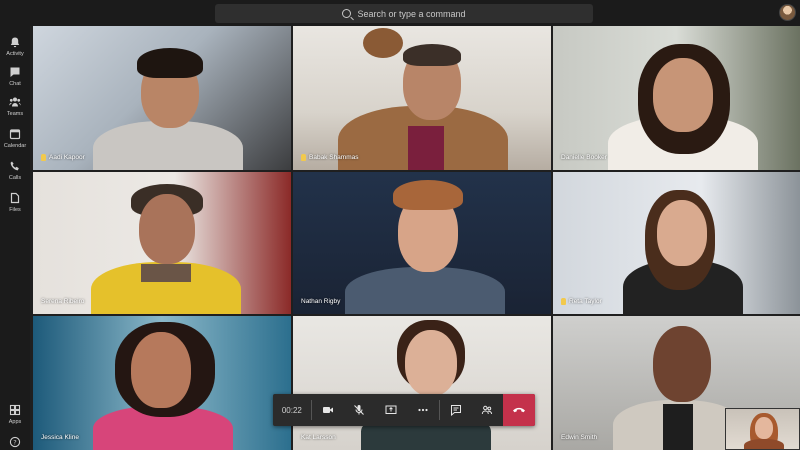  I want to click on rail-item-calls: Calls, so click(15, 170).